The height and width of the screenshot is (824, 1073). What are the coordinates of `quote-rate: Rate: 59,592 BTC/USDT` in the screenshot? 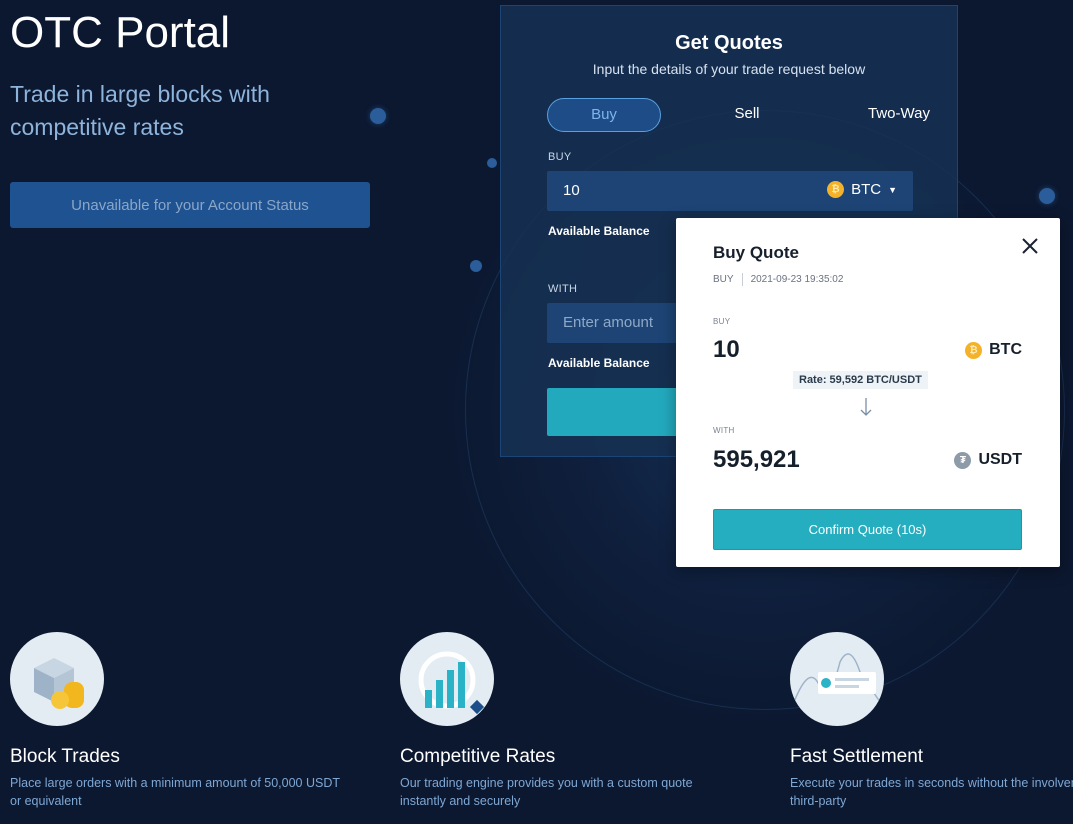 It's located at (860, 380).